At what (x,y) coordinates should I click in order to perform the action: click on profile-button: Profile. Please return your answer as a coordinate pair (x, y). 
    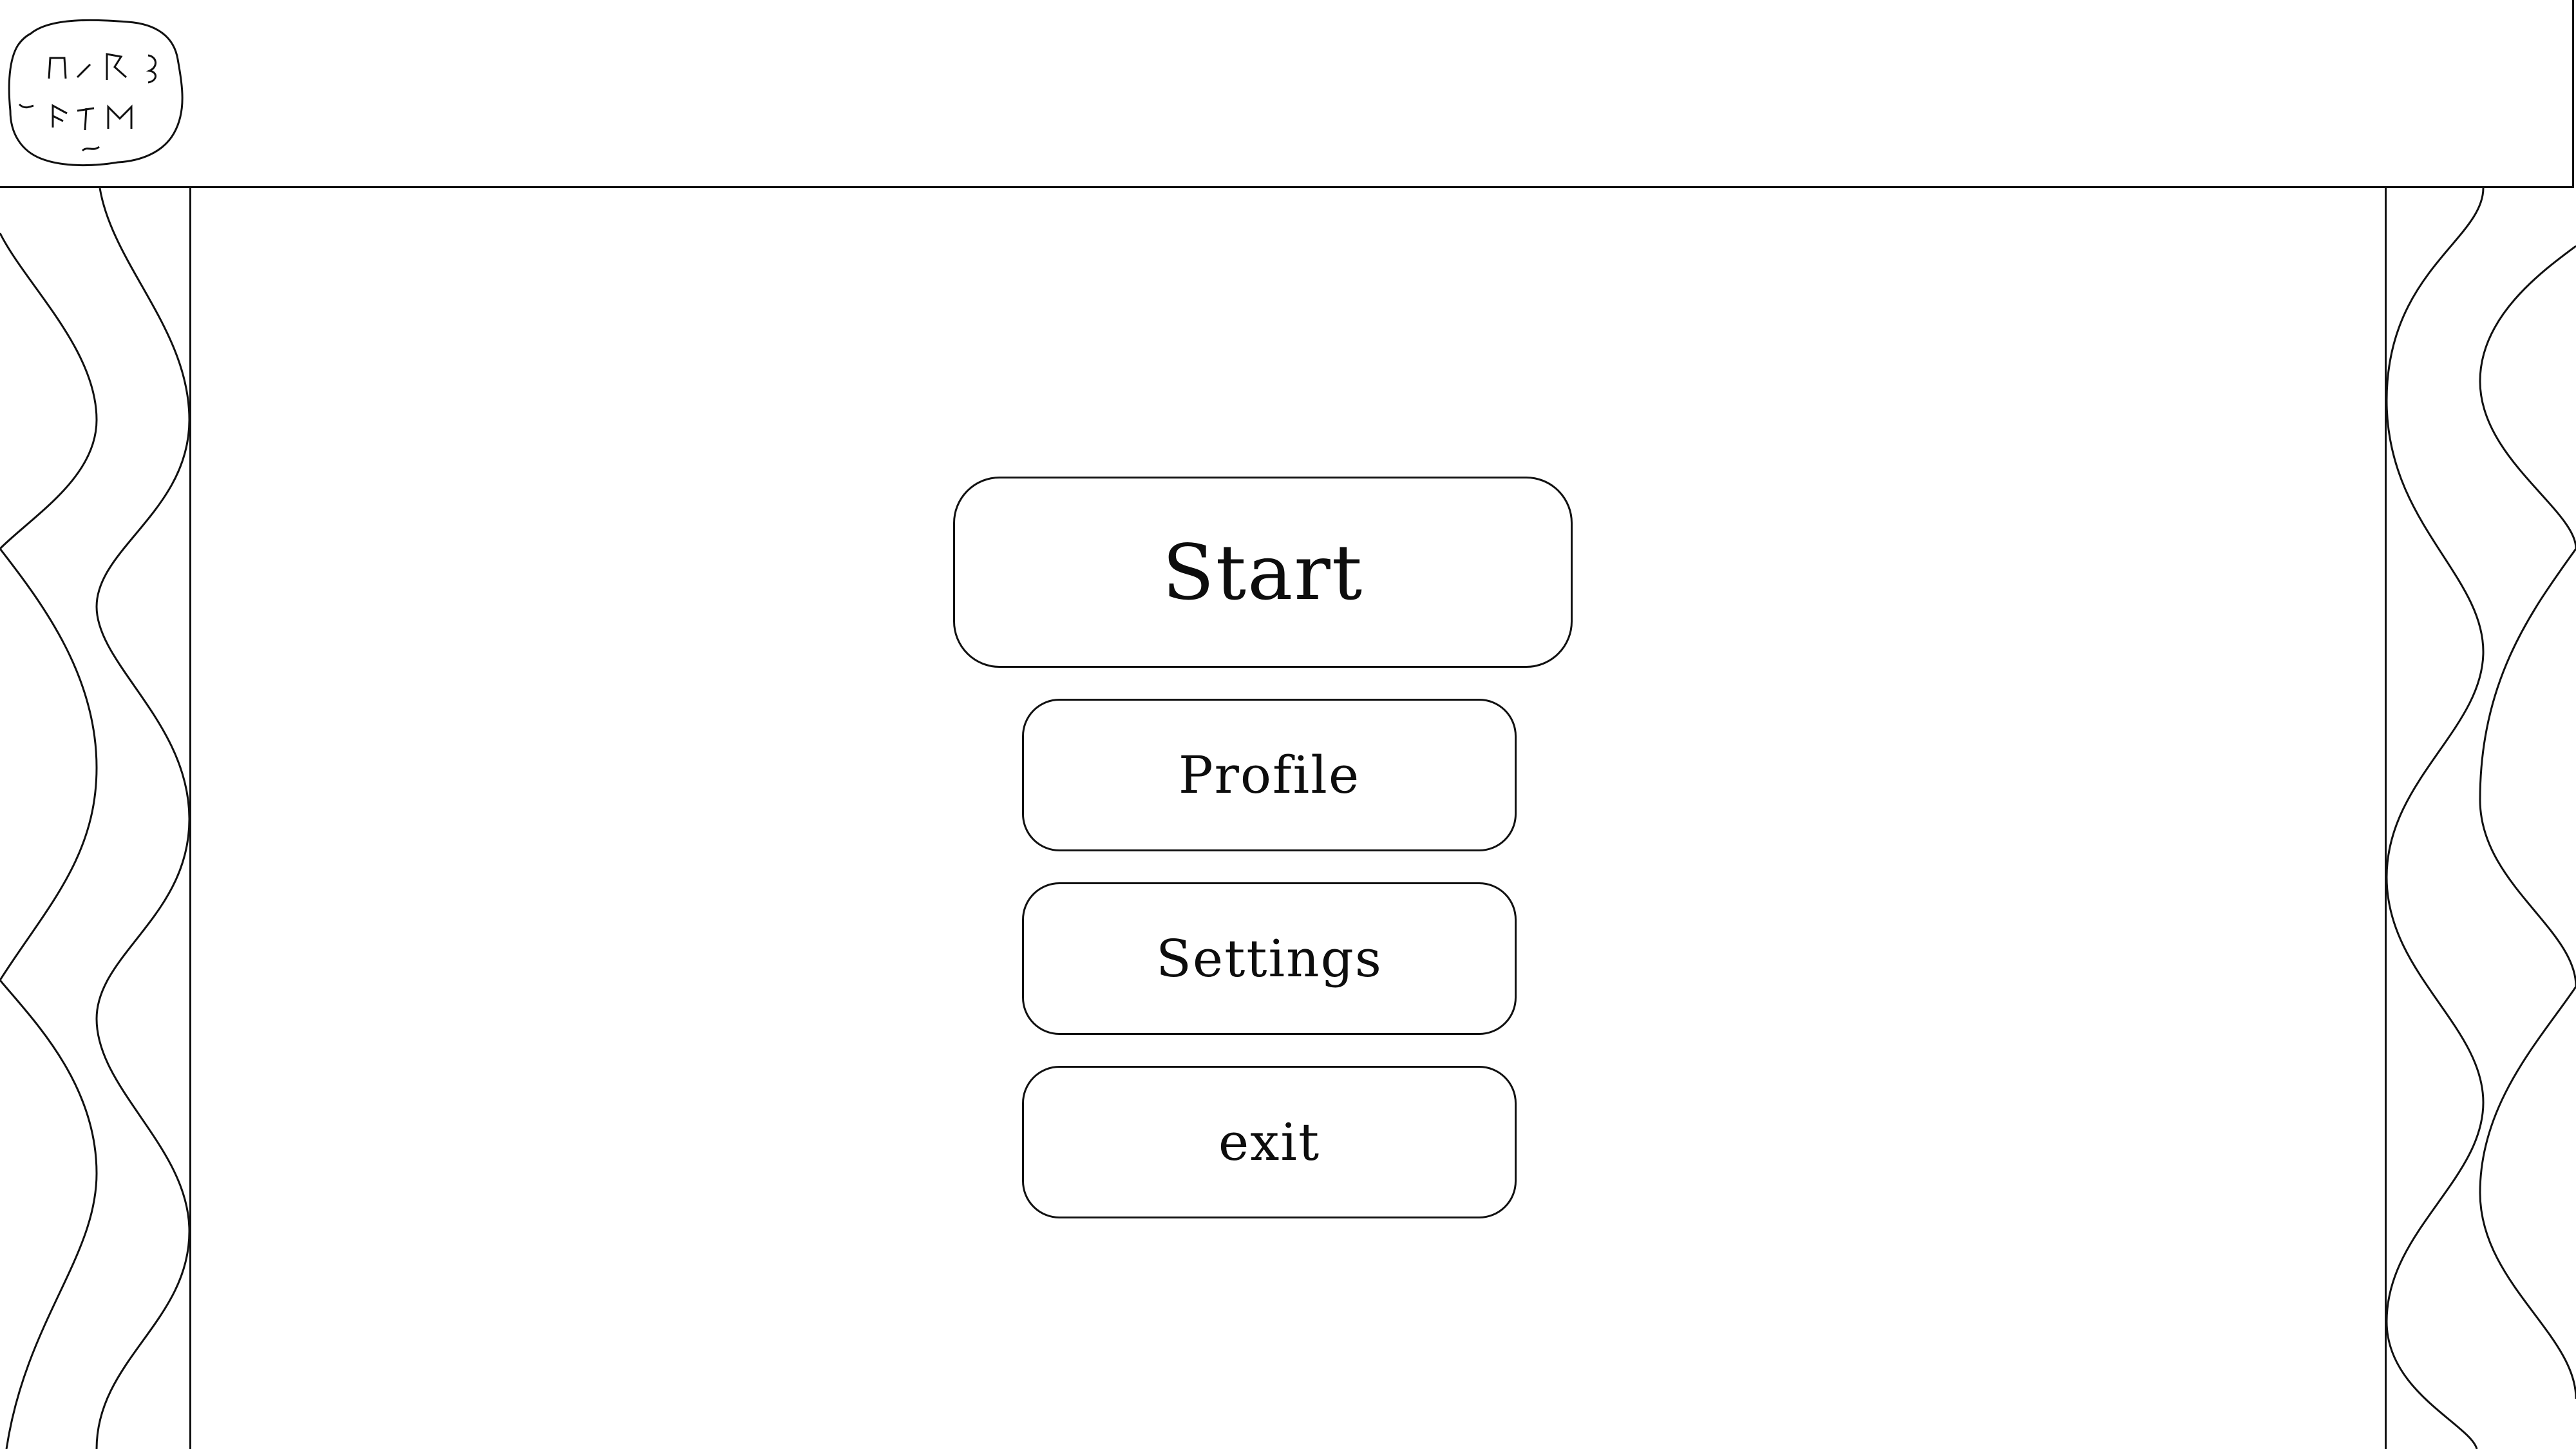
    Looking at the image, I should click on (1269, 775).